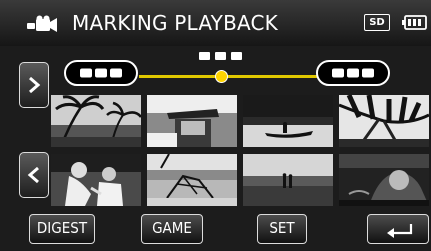 Image resolution: width=431 pixels, height=251 pixels. I want to click on game-button: GAME, so click(172, 229).